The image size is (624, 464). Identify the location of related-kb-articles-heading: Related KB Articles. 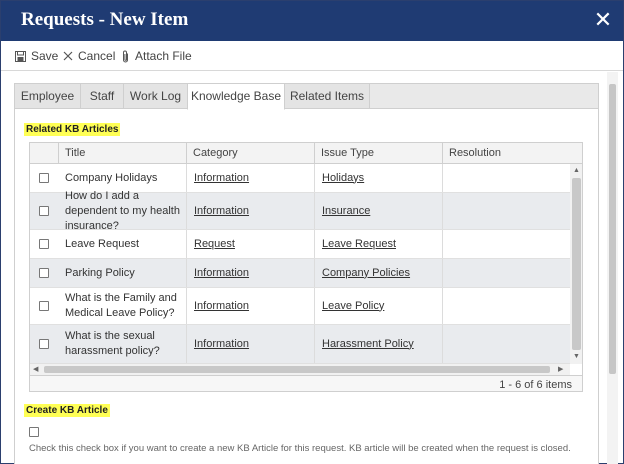
(72, 129).